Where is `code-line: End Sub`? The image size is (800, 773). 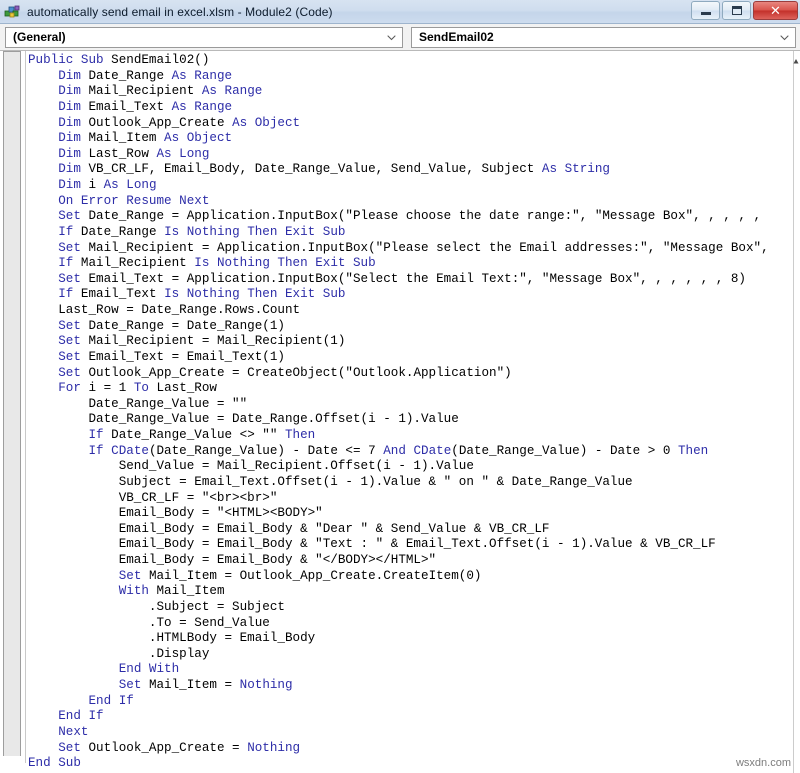
code-line: End Sub is located at coordinates (54, 762).